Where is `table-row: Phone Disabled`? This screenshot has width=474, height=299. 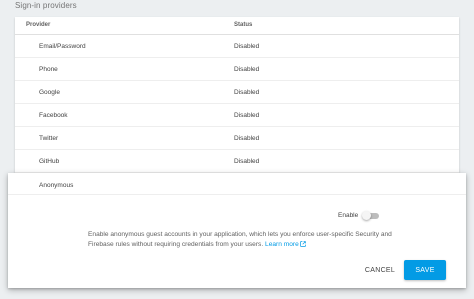
table-row: Phone Disabled is located at coordinates (237, 69).